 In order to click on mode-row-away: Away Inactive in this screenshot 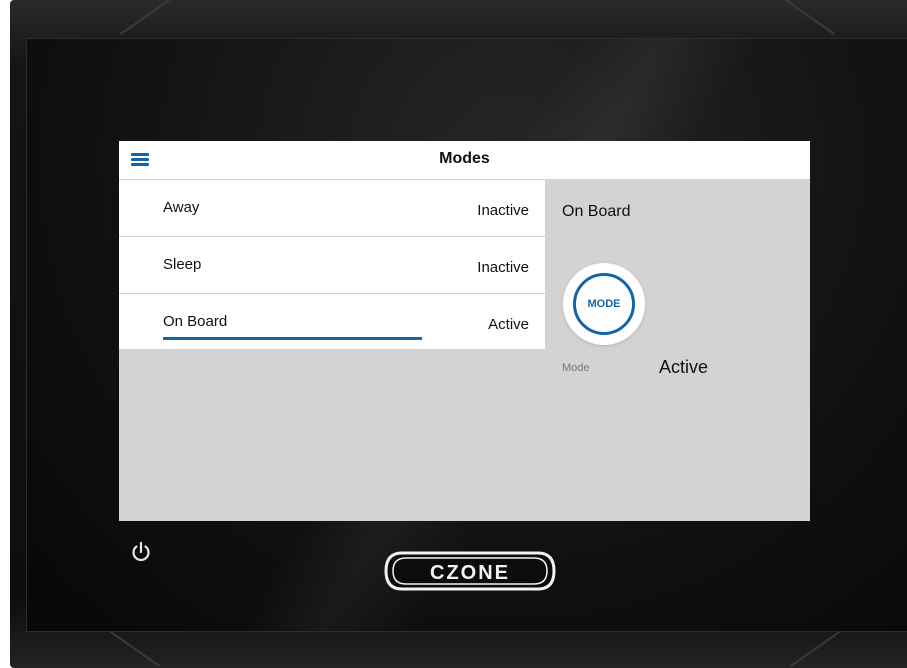, I will do `click(332, 208)`.